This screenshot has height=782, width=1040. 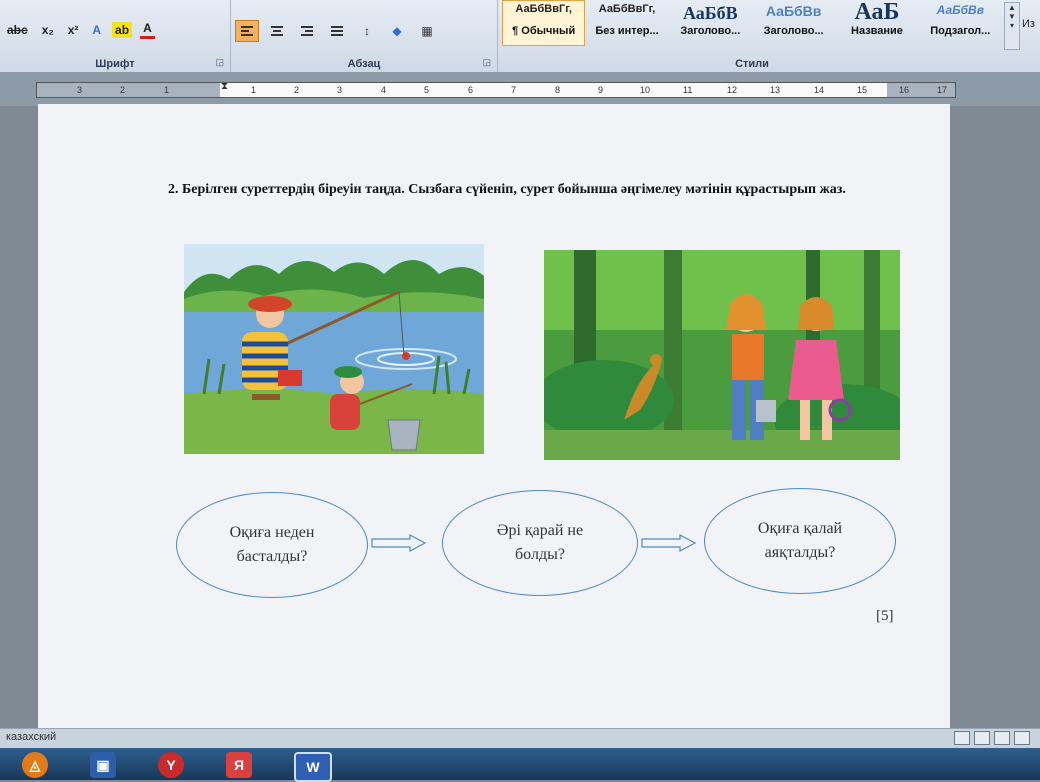 What do you see at coordinates (115, 64) in the screenshot?
I see `font-group-label: Шрифт` at bounding box center [115, 64].